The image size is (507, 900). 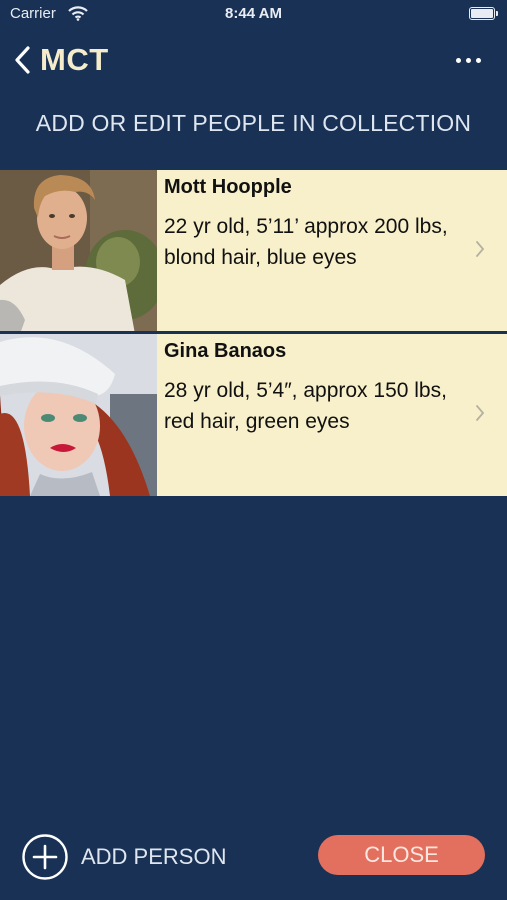 I want to click on battery-icon, so click(x=483, y=13).